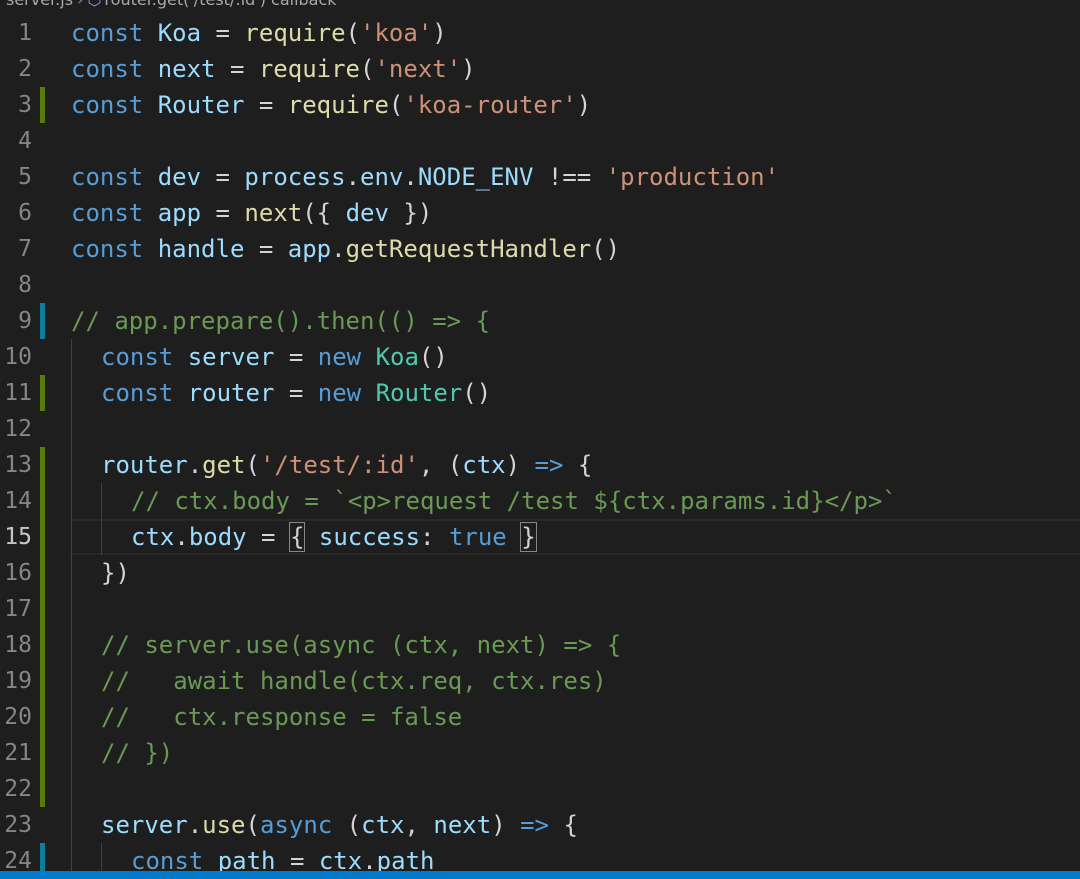 This screenshot has height=879, width=1080. I want to click on code-token: true, so click(477, 537).